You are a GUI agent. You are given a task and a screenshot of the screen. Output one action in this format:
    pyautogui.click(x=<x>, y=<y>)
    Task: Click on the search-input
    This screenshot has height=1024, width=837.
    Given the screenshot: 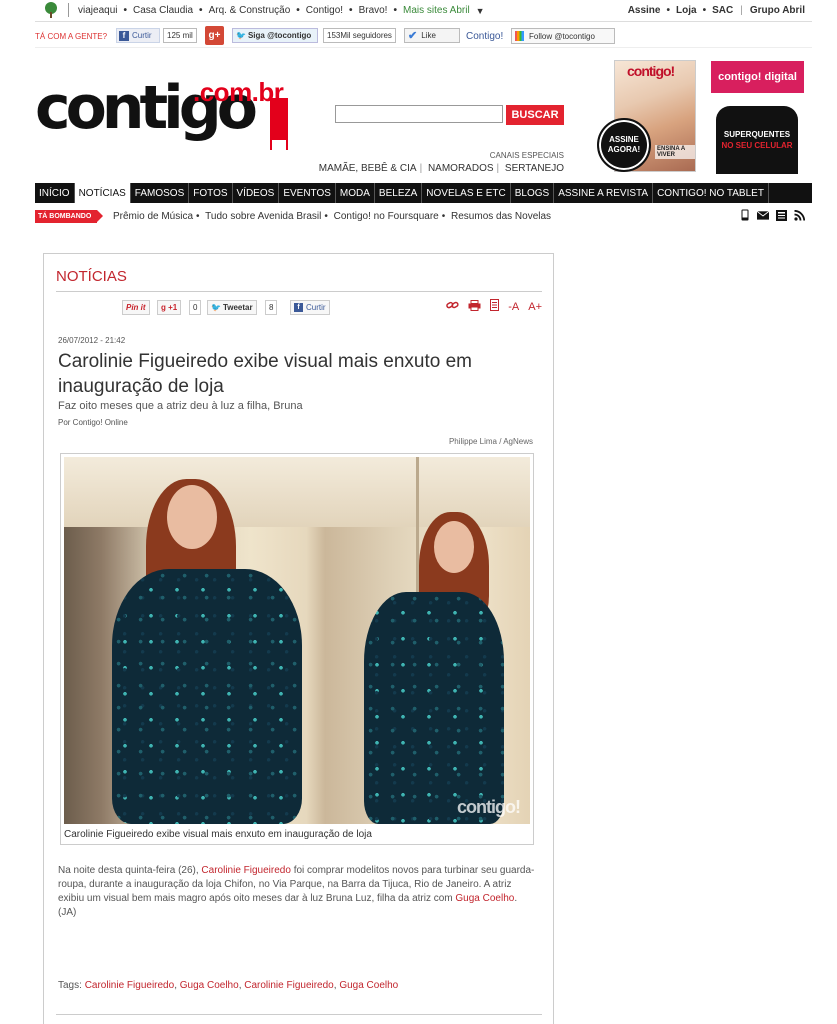 What is the action you would take?
    pyautogui.click(x=419, y=114)
    